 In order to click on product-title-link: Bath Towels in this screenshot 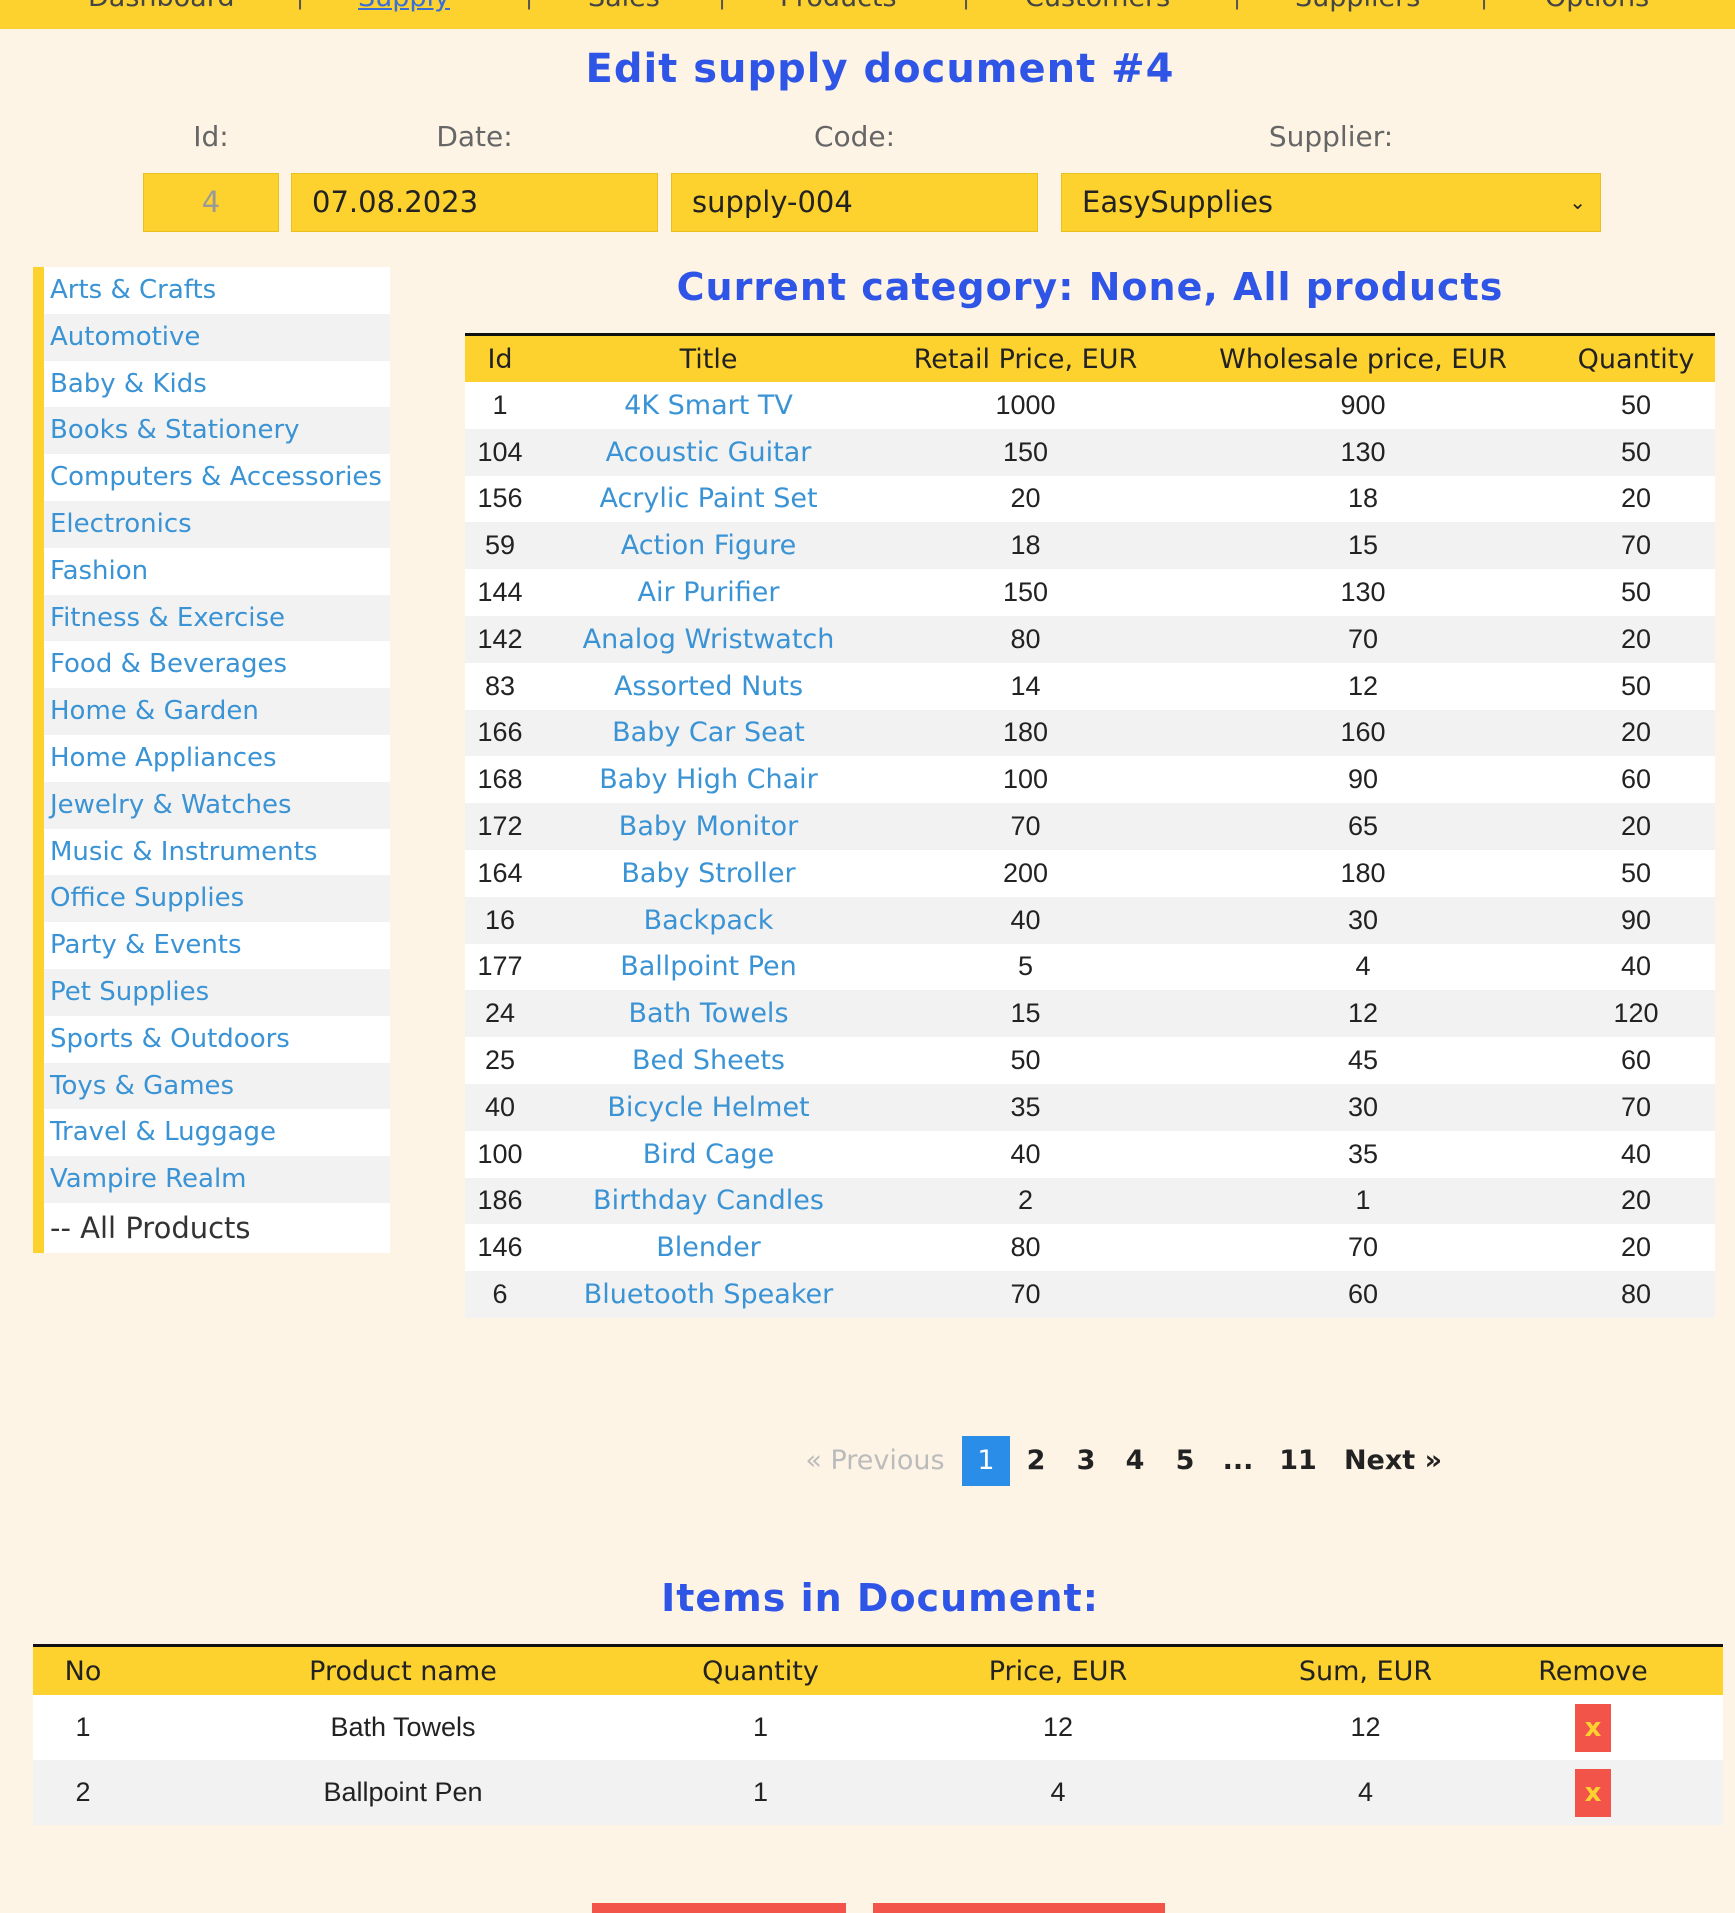, I will do `click(708, 1014)`.